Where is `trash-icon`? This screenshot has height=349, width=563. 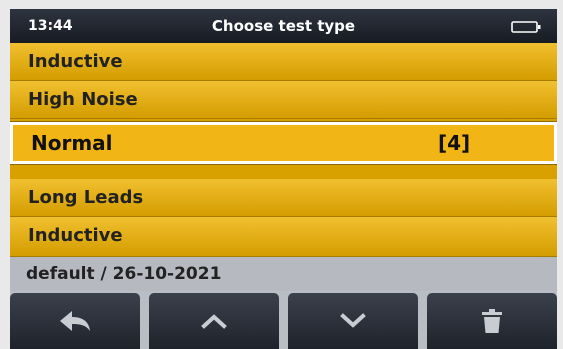
trash-icon is located at coordinates (492, 321).